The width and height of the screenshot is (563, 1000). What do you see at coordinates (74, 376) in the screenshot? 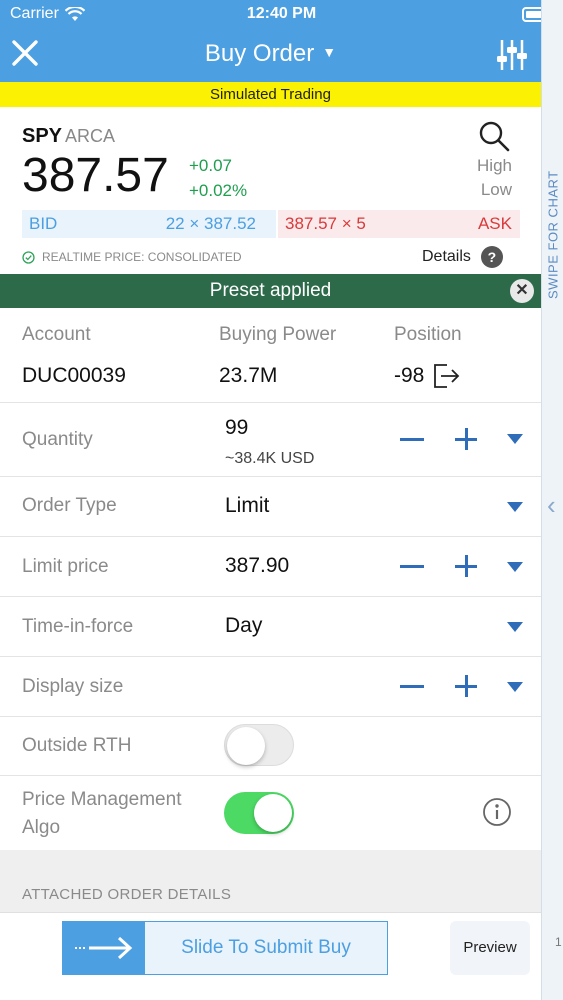
I see `account-value: DUC00039` at bounding box center [74, 376].